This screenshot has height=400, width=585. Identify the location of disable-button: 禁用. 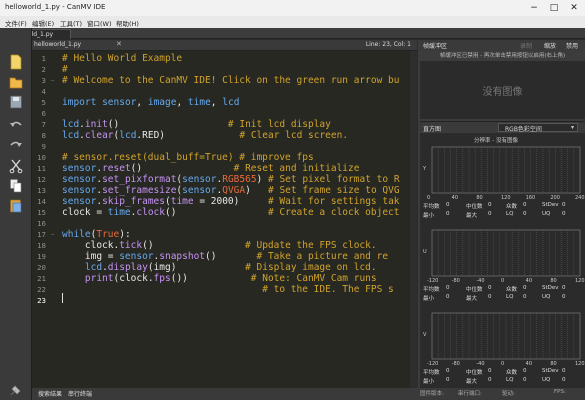
(572, 45).